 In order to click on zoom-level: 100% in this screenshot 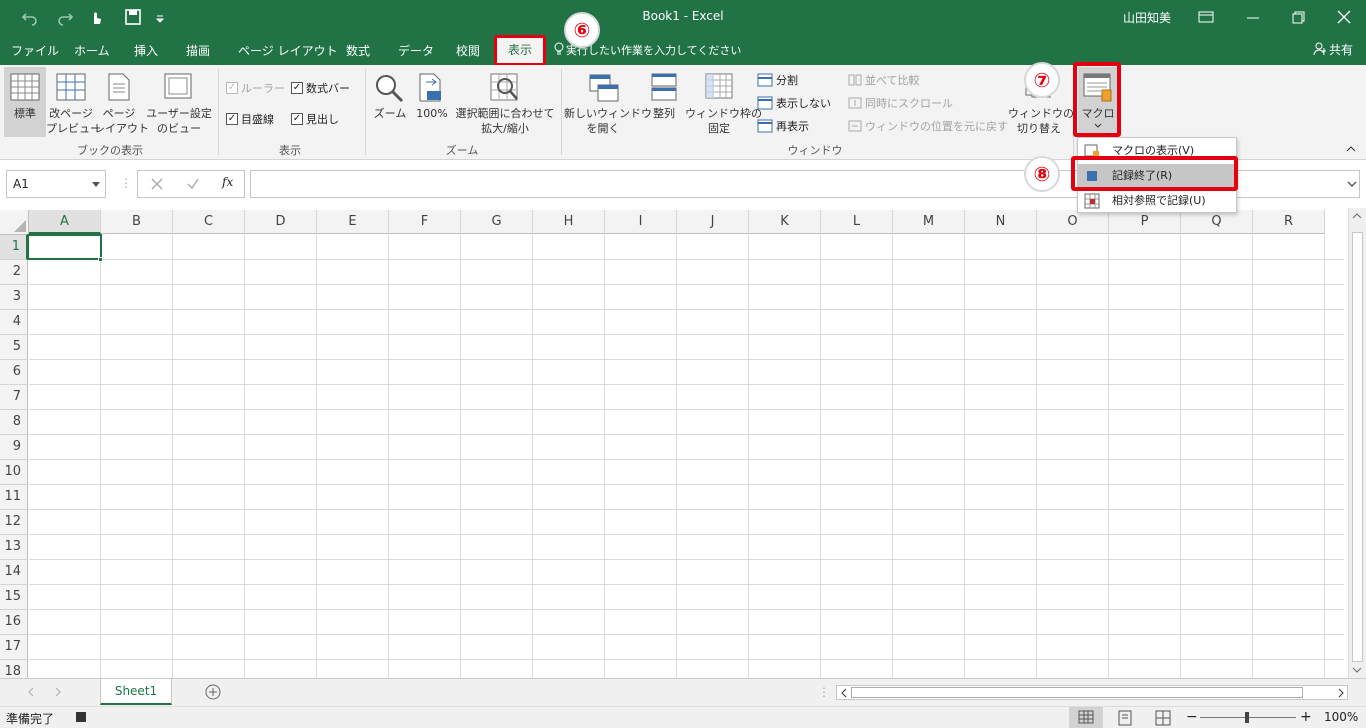, I will do `click(1341, 717)`.